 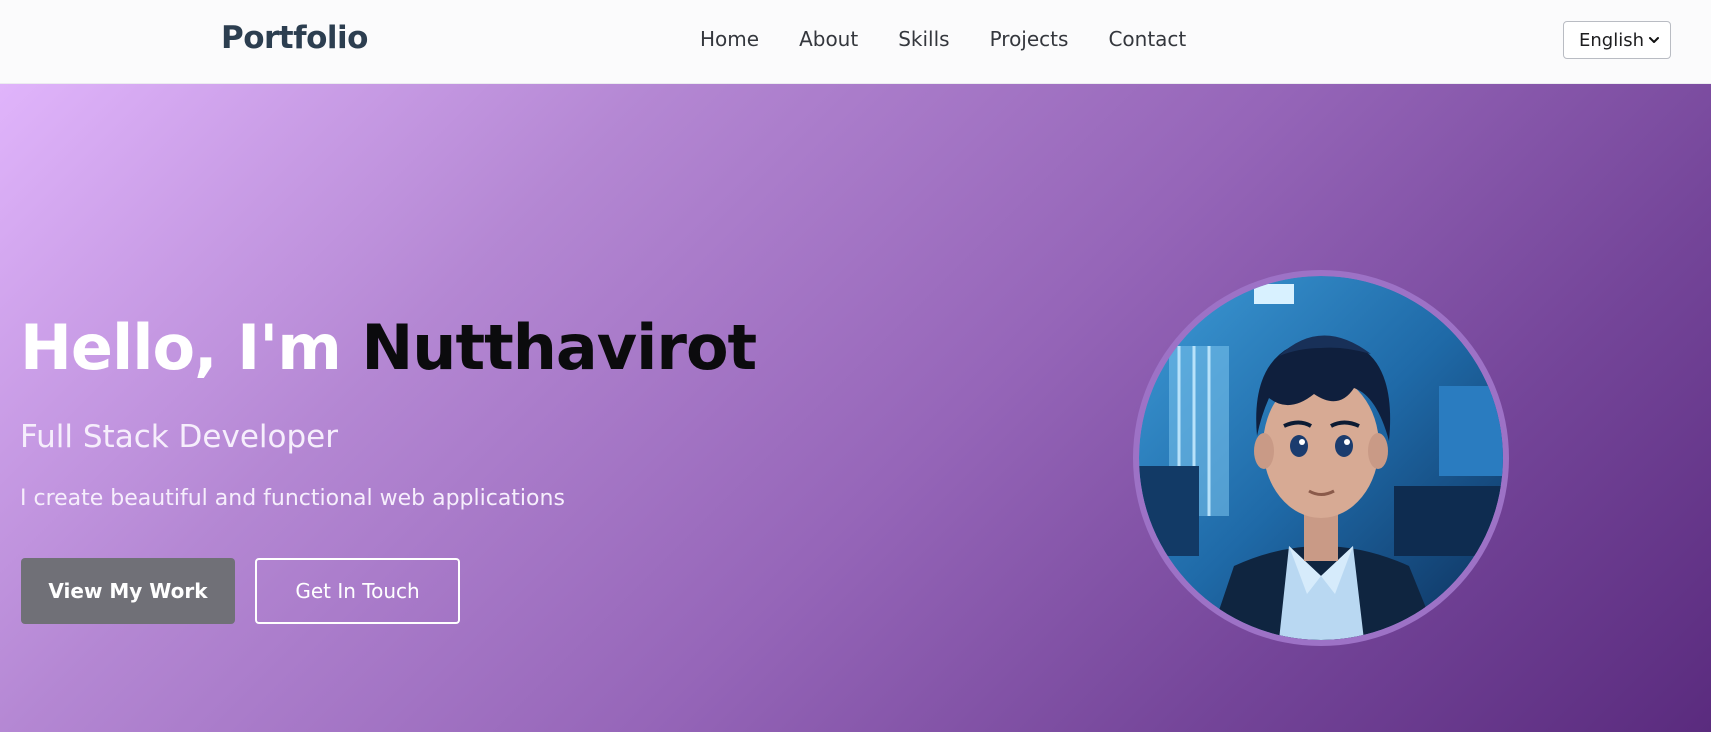 I want to click on avatar, so click(x=1321, y=458).